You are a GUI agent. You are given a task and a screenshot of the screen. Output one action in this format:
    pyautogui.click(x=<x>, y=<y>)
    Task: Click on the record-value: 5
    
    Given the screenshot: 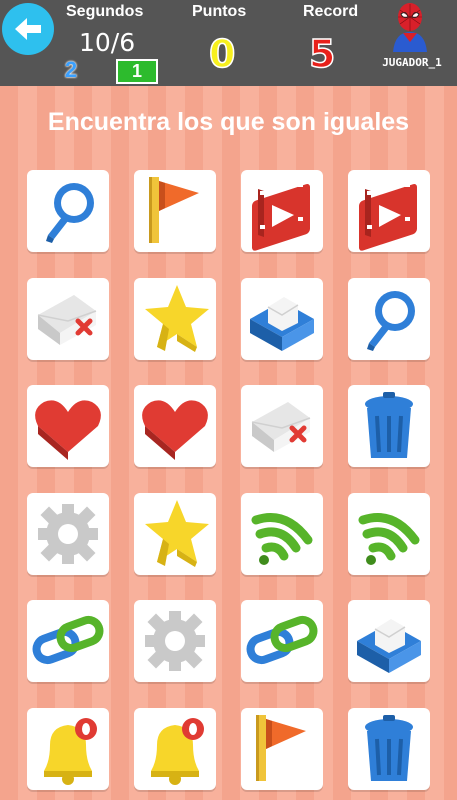 What is the action you would take?
    pyautogui.click(x=322, y=54)
    